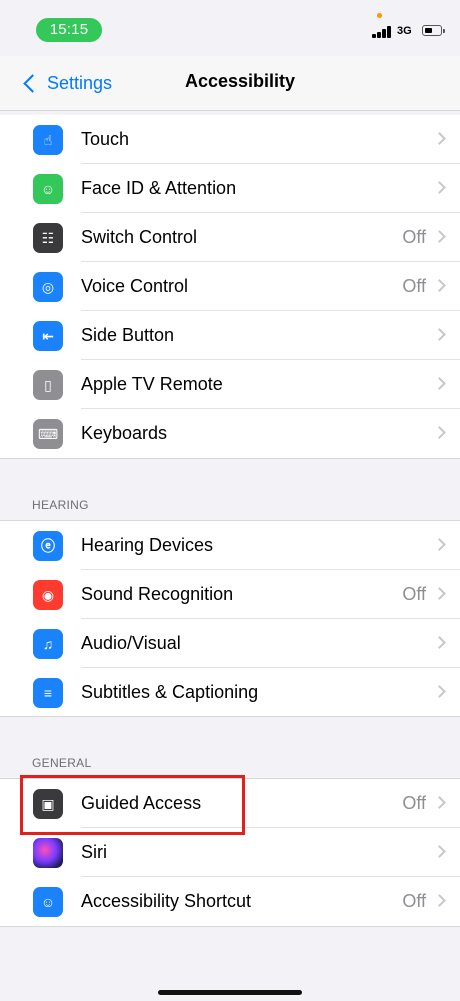  What do you see at coordinates (152, 384) in the screenshot?
I see `row-label: Apple TV Remote` at bounding box center [152, 384].